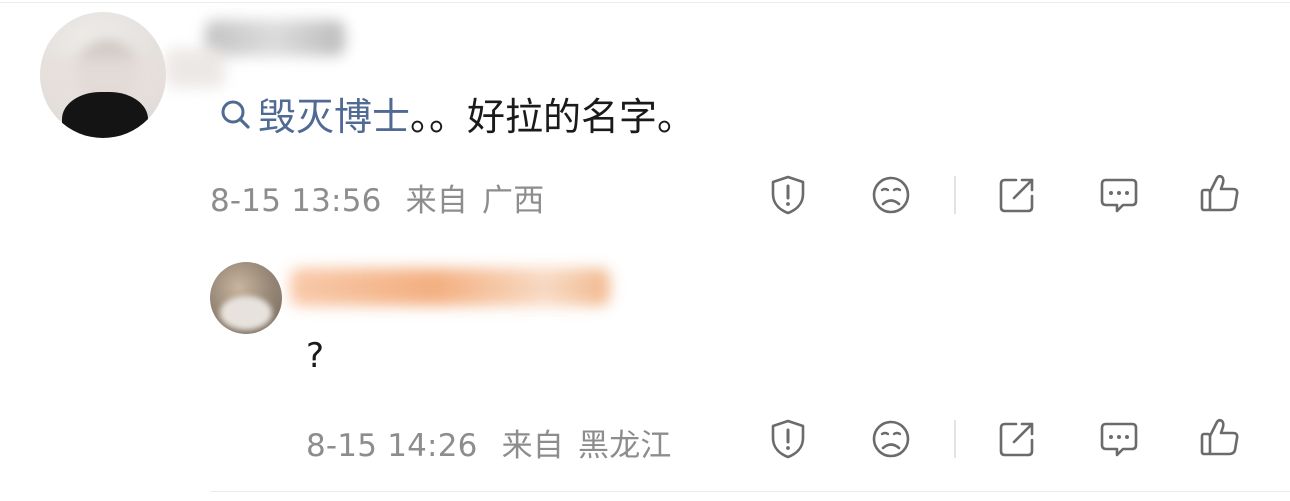 The height and width of the screenshot is (501, 1290). I want to click on comment-text: 毁灭博士 。。好拉的名字。, so click(457, 113).